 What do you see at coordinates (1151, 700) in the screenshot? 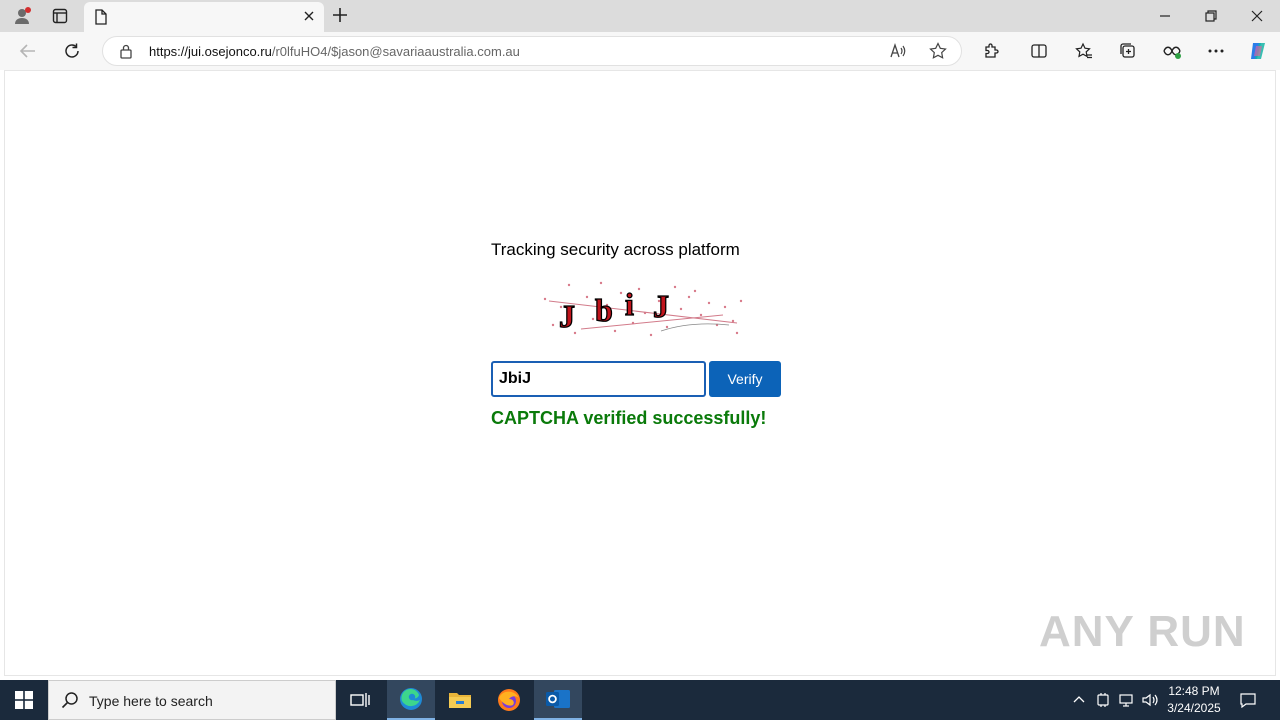
I see `volume-icon` at bounding box center [1151, 700].